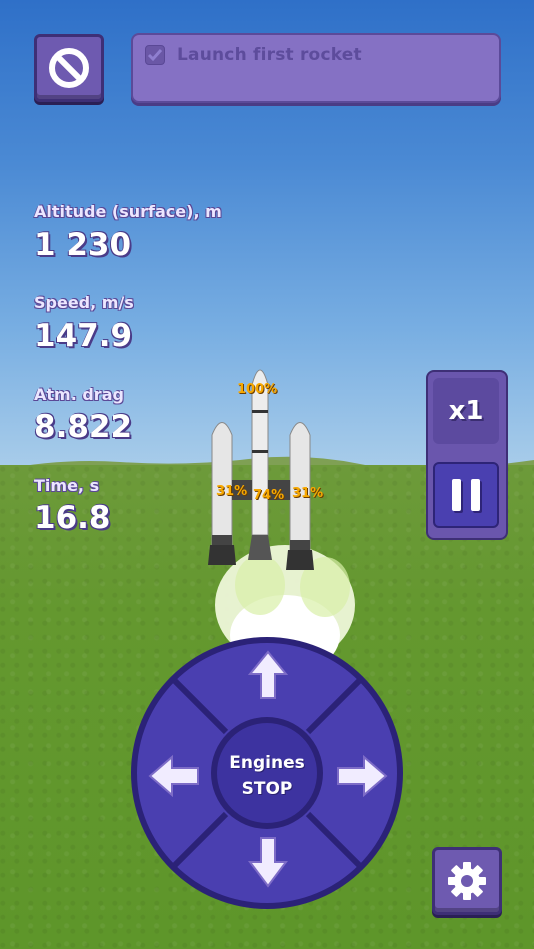  Describe the element at coordinates (308, 493) in the screenshot. I see `engine-right-throttle: 31%` at that location.